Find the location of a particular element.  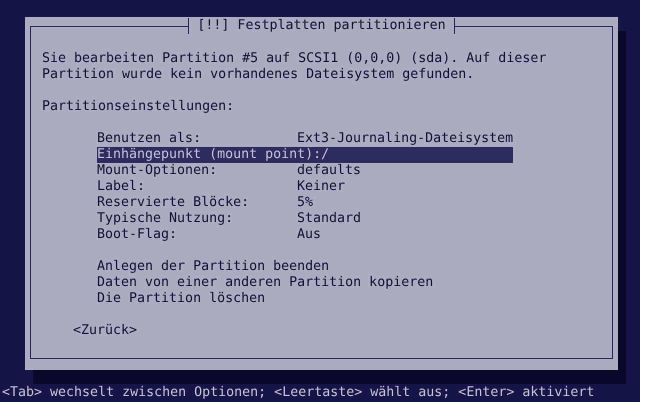

settings-row: Boot-Flag: Aus is located at coordinates (305, 235).